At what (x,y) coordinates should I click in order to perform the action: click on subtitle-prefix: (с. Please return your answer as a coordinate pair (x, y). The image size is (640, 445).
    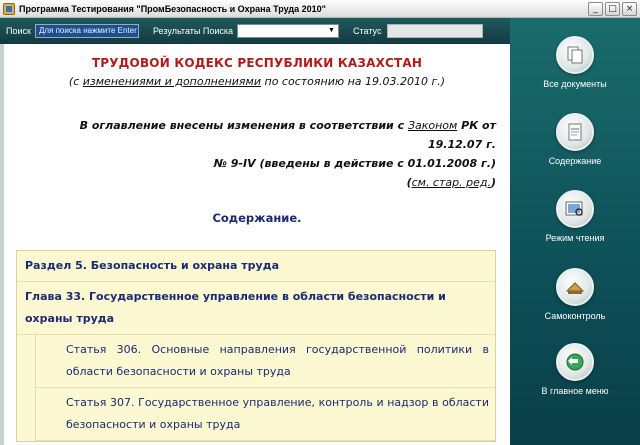
    Looking at the image, I should click on (75, 81).